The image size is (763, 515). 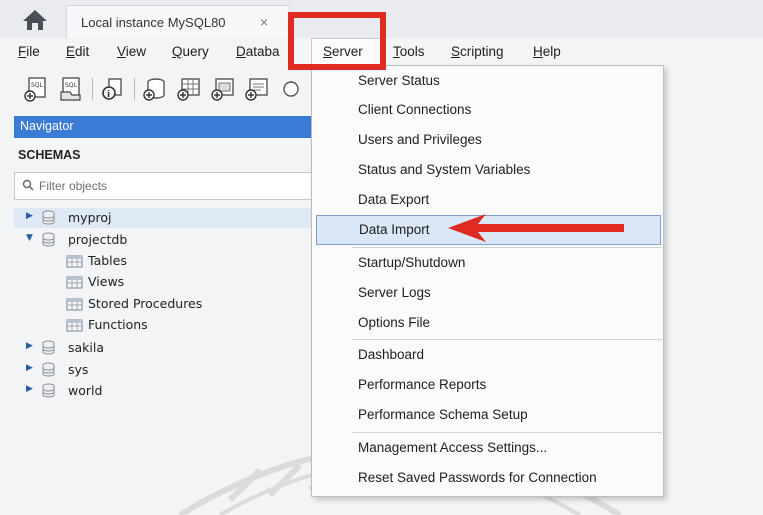 I want to click on tree-schema-sakila: ▶ sakila, so click(x=169, y=348).